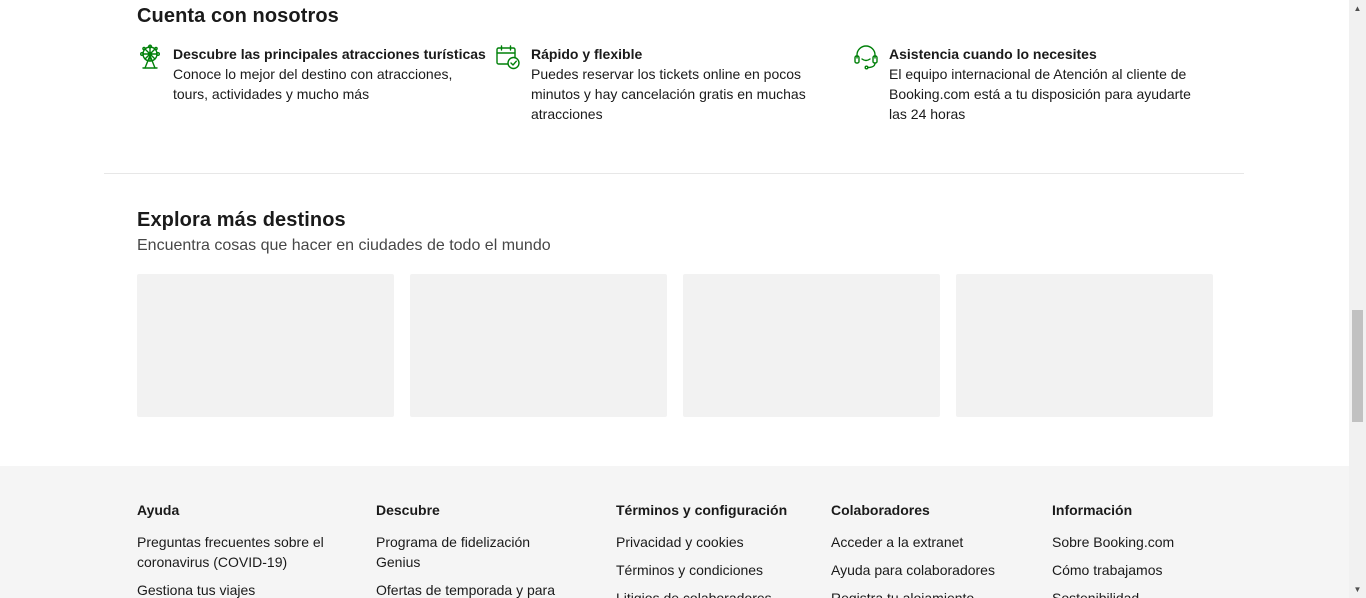 The image size is (1366, 598). I want to click on footer-link-about: Sobre Booking.com, so click(1152, 542).